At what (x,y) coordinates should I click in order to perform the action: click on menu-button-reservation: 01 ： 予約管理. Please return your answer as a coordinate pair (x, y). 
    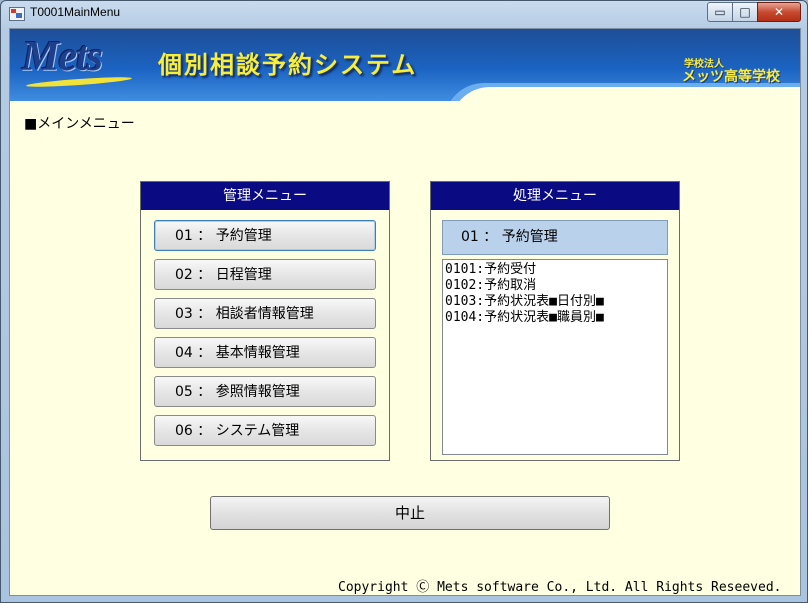
    Looking at the image, I should click on (265, 235).